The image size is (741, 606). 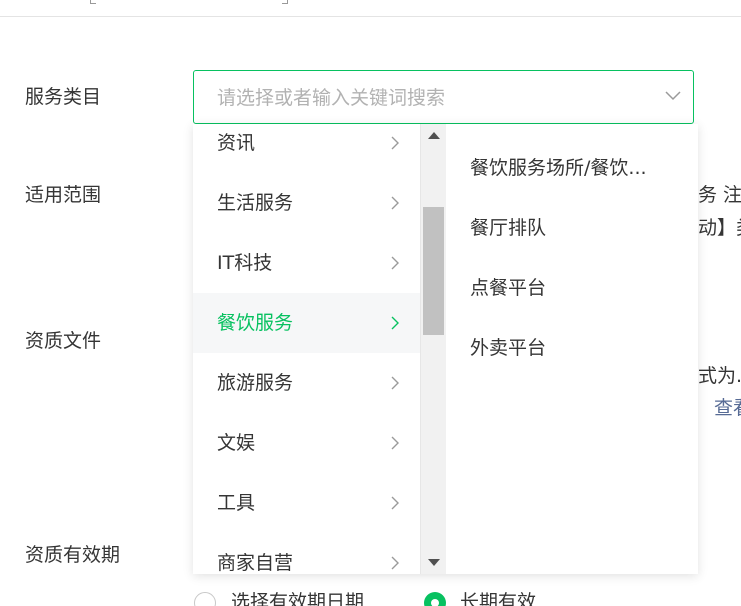 I want to click on label-service-category: 服务类目, so click(x=63, y=97).